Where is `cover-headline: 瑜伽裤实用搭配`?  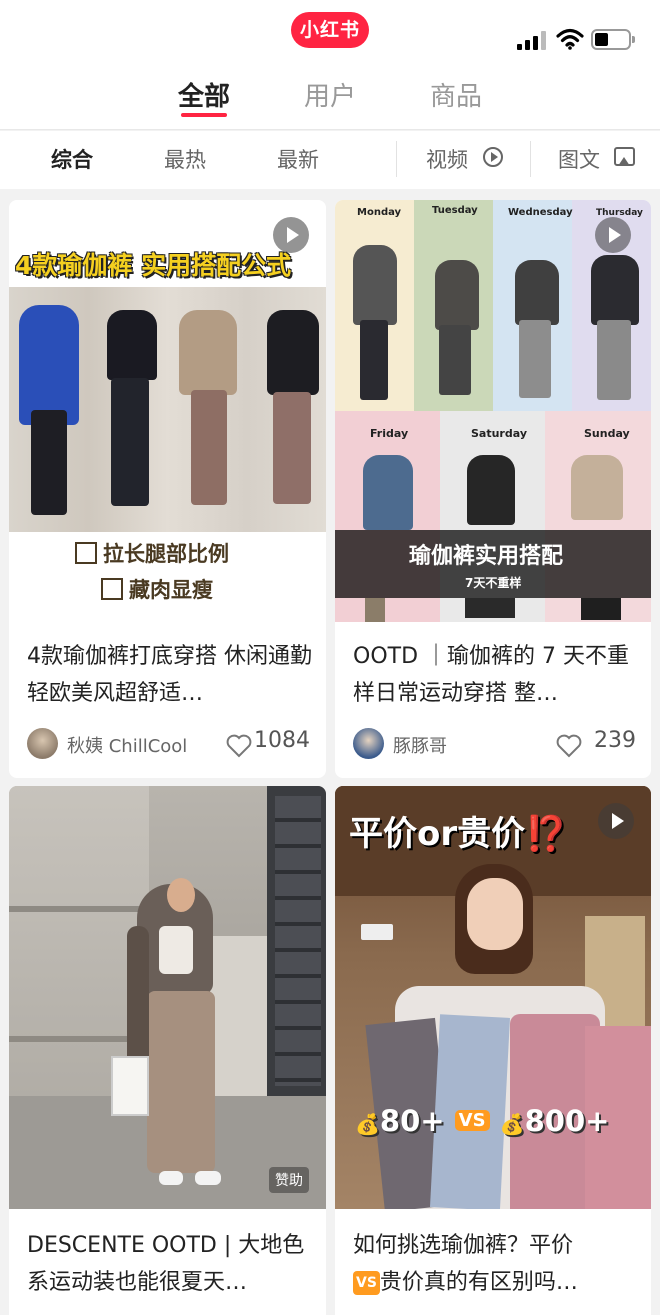
cover-headline: 瑜伽裤实用搭配 is located at coordinates (486, 556).